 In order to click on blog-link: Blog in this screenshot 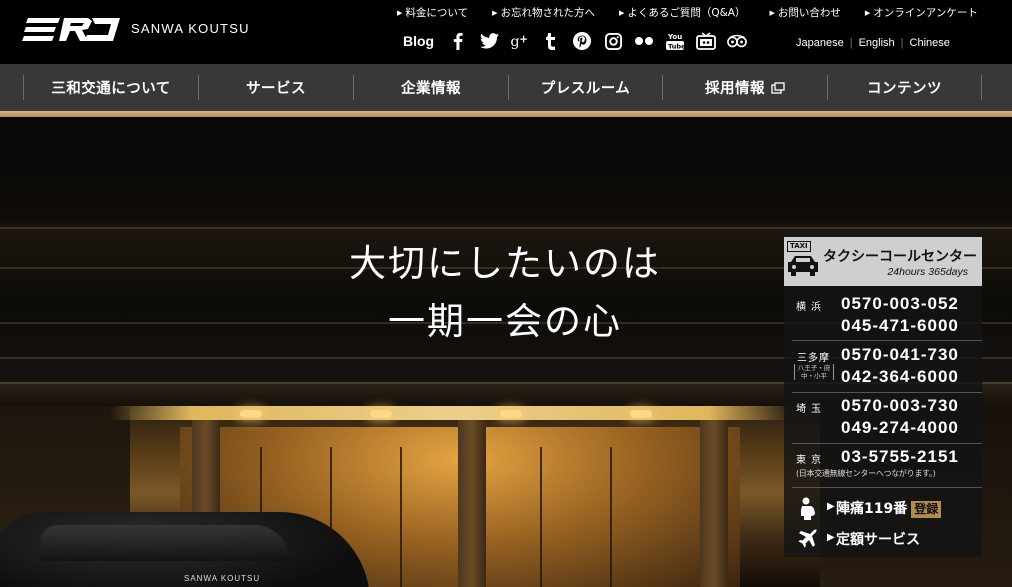, I will do `click(418, 41)`.